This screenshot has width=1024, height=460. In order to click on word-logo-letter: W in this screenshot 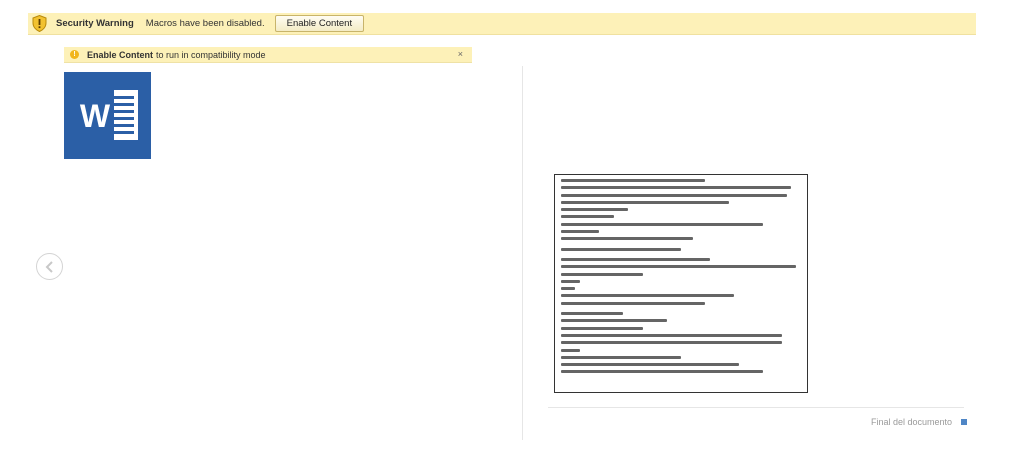, I will do `click(95, 116)`.